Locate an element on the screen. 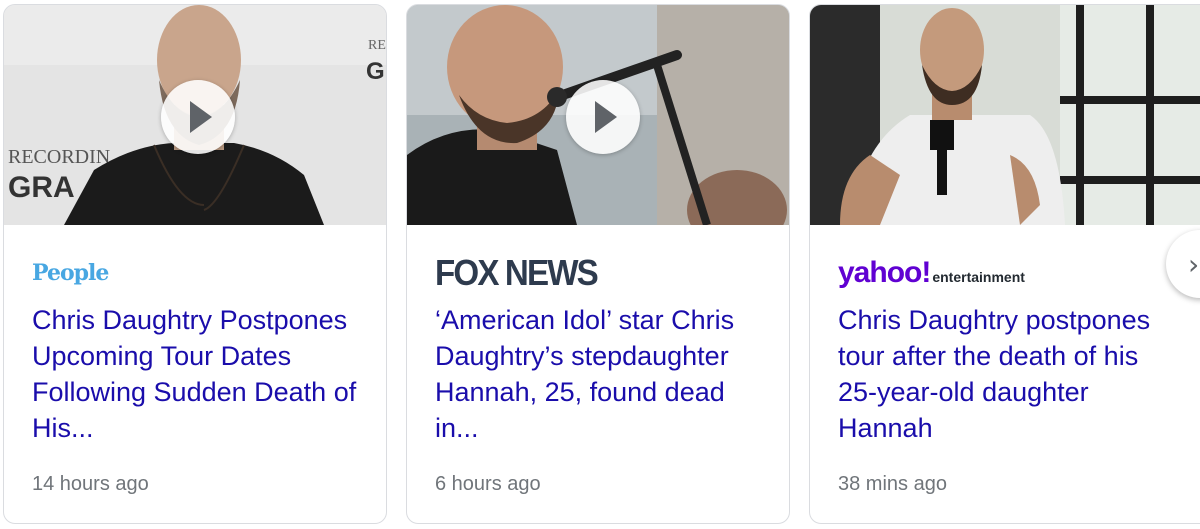 Image resolution: width=1200 pixels, height=529 pixels. timestamp: 38 mins ago is located at coordinates (892, 484).